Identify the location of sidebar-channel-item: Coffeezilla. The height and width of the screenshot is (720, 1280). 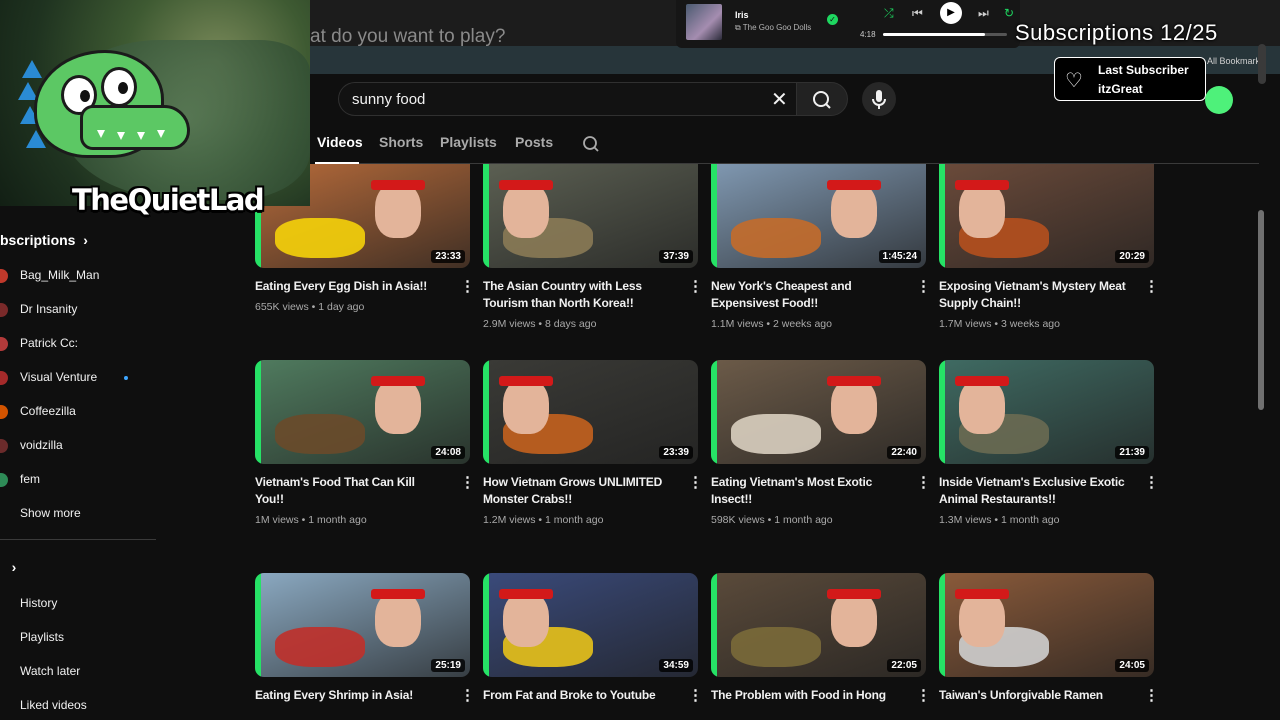
(48, 411).